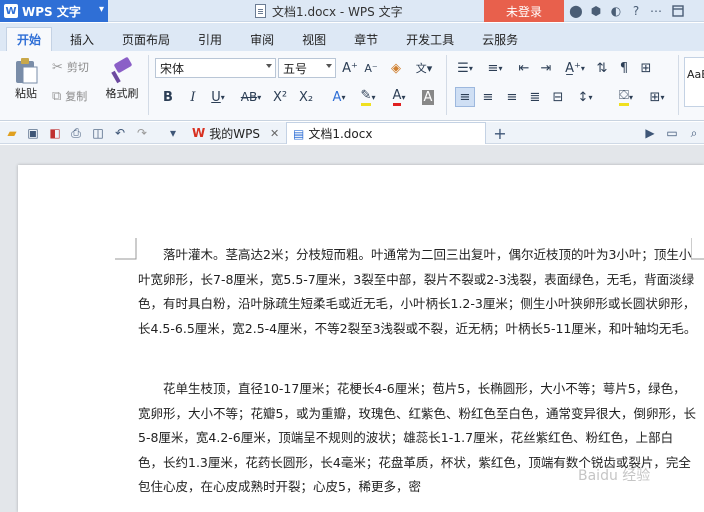  I want to click on italic-button: I, so click(193, 97).